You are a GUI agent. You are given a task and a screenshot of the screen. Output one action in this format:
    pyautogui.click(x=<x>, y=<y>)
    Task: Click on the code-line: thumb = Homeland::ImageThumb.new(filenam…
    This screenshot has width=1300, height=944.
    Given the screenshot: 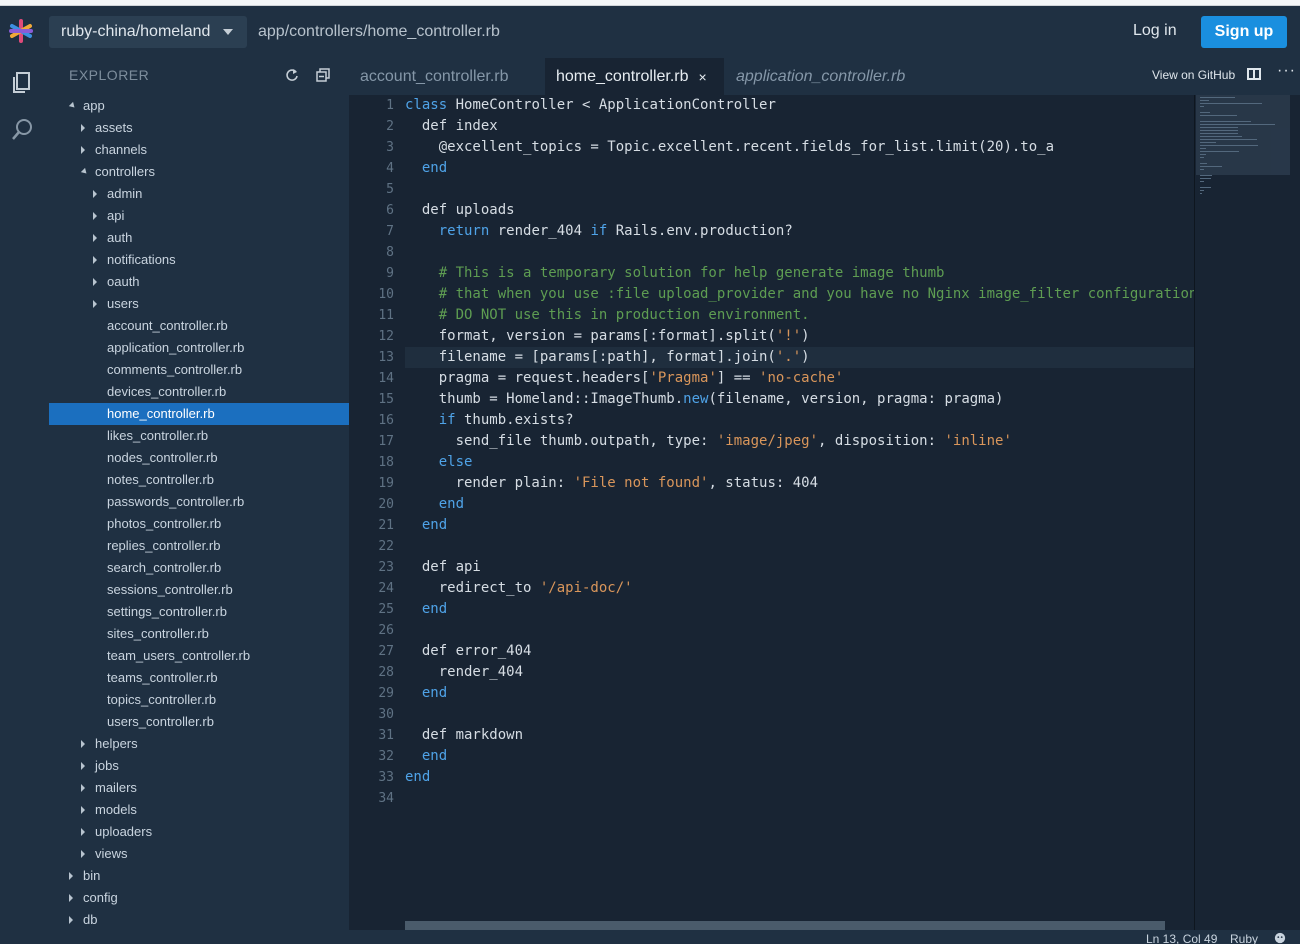 What is the action you would take?
    pyautogui.click(x=800, y=399)
    